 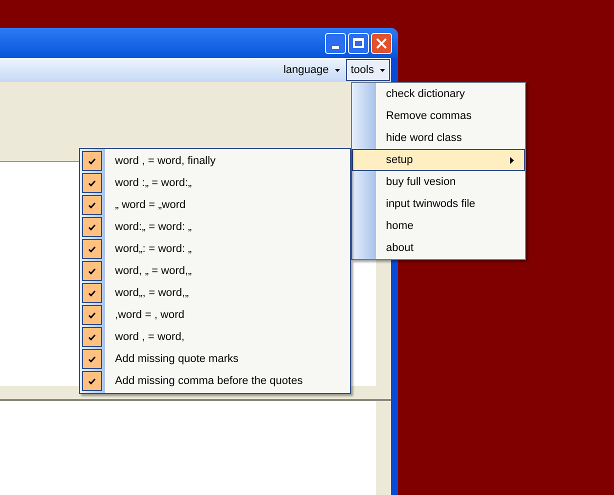 What do you see at coordinates (438, 226) in the screenshot?
I see `menu-item: home` at bounding box center [438, 226].